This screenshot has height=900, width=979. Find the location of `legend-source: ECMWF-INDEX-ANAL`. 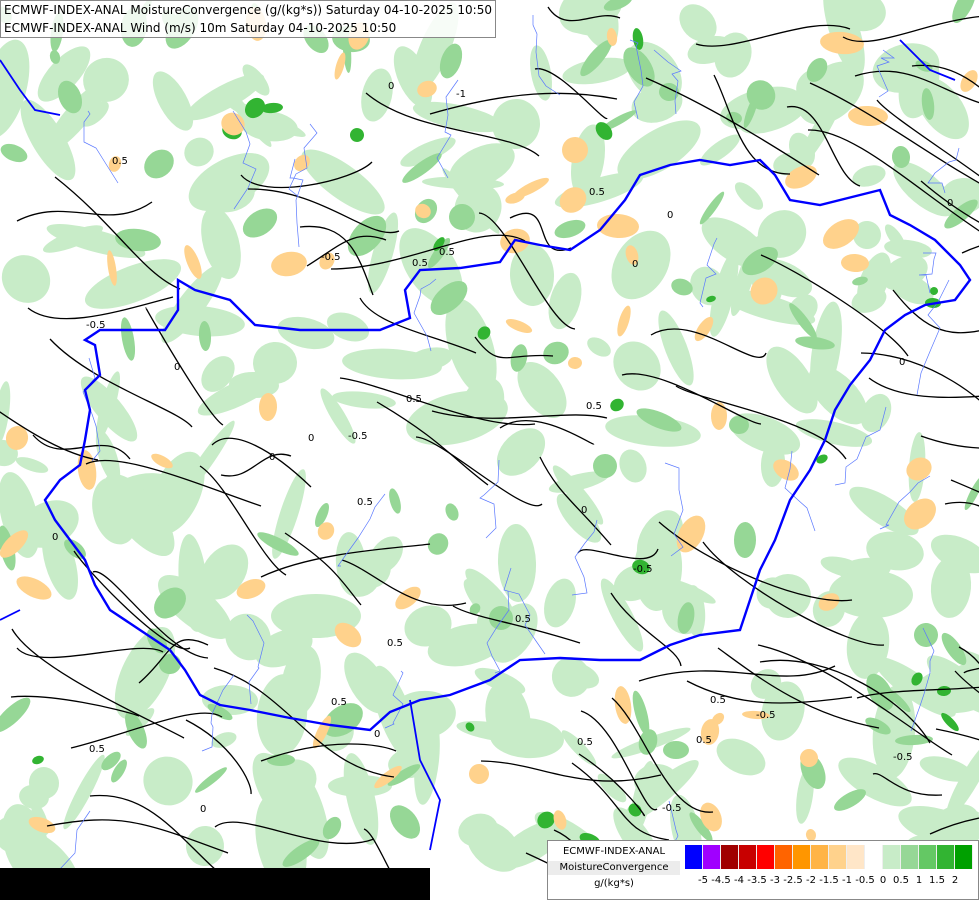

legend-source: ECMWF-INDEX-ANAL is located at coordinates (614, 851).